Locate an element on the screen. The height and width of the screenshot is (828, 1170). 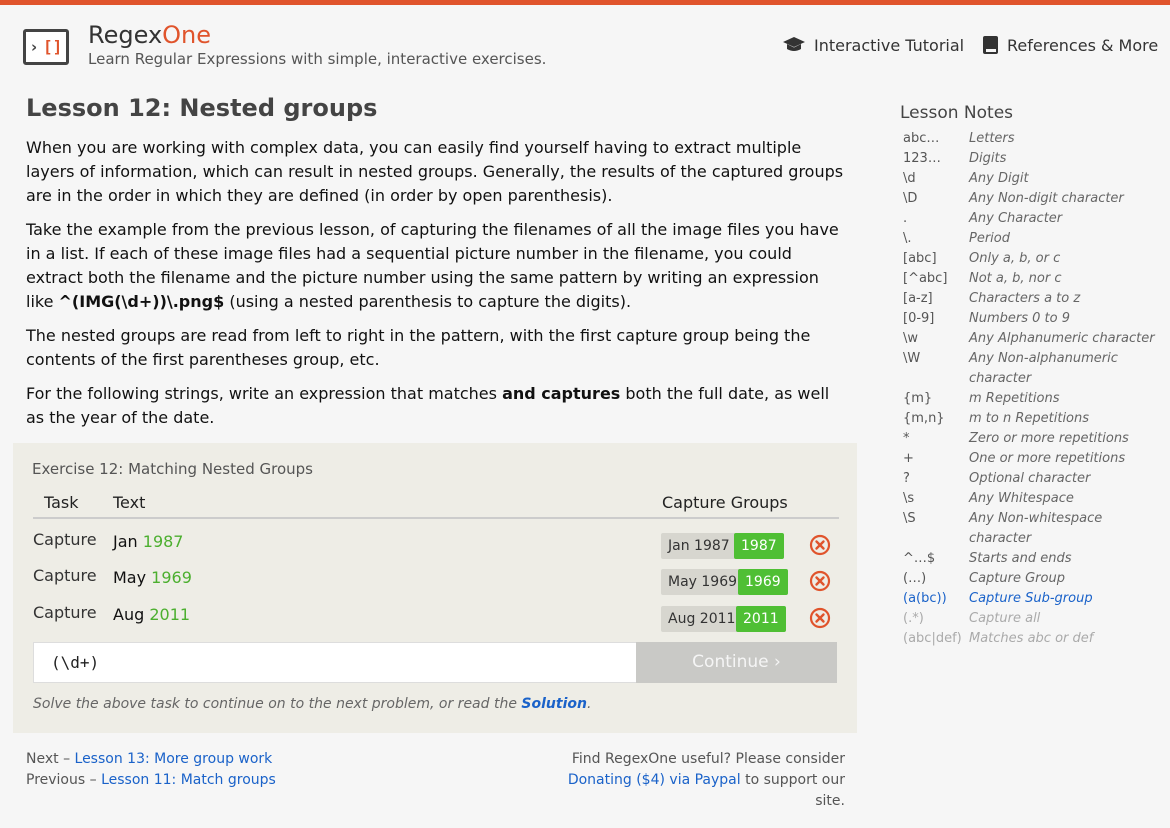
lesson-note-item: \s Any Whitespace is located at coordinates (1035, 499).